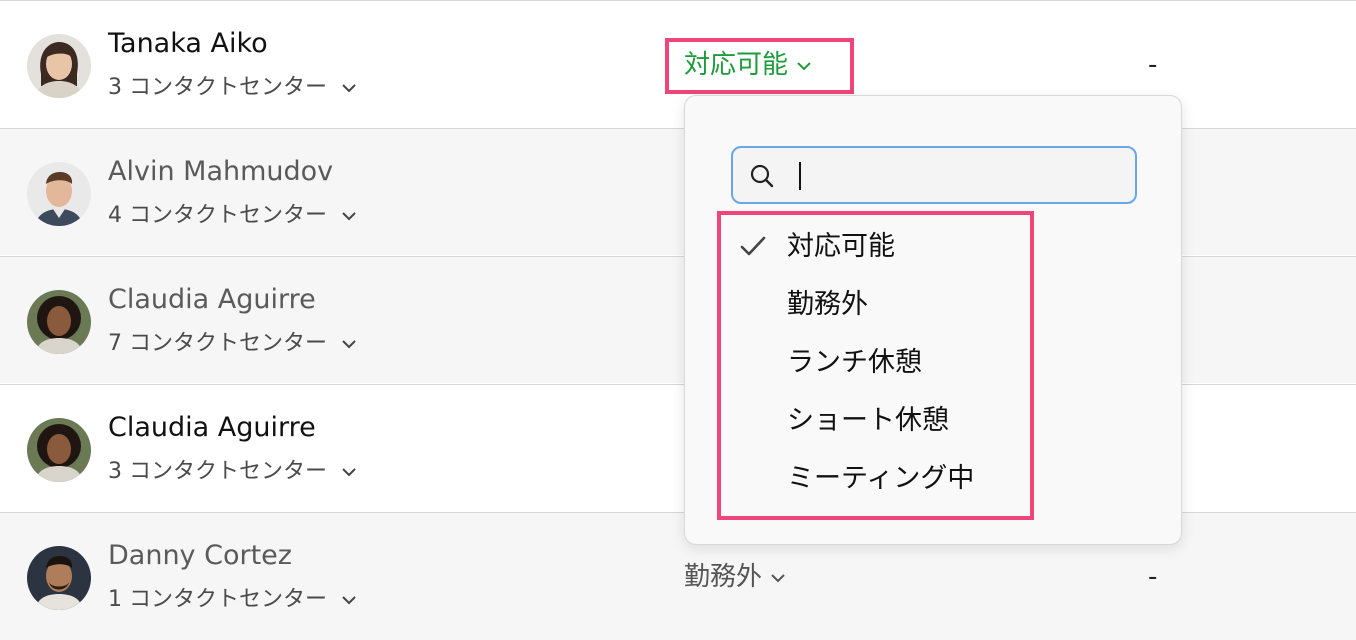  What do you see at coordinates (217, 343) in the screenshot?
I see `contact-center-count: 7 コンタクトセンター` at bounding box center [217, 343].